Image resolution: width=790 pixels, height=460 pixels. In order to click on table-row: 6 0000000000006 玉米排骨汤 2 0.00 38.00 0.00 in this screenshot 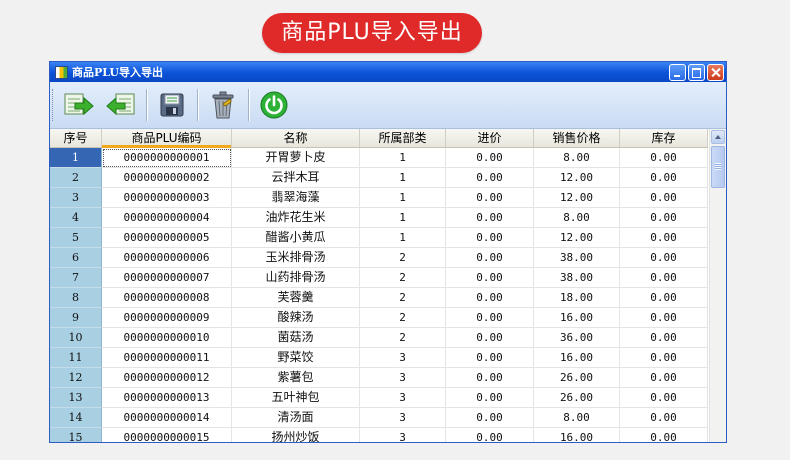, I will do `click(379, 258)`.